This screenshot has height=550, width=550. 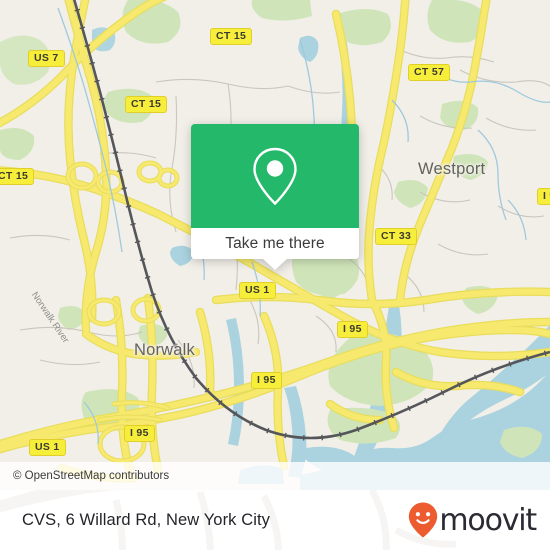 What do you see at coordinates (266, 380) in the screenshot?
I see `road-shield-i95-b: I 95` at bounding box center [266, 380].